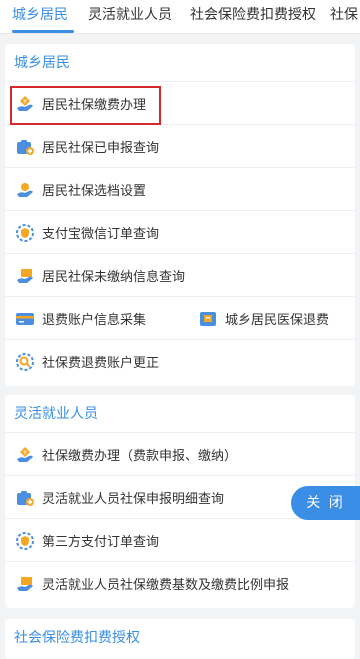 The width and height of the screenshot is (360, 659). Describe the element at coordinates (25, 190) in the screenshot. I see `hand-circle-icon` at that location.